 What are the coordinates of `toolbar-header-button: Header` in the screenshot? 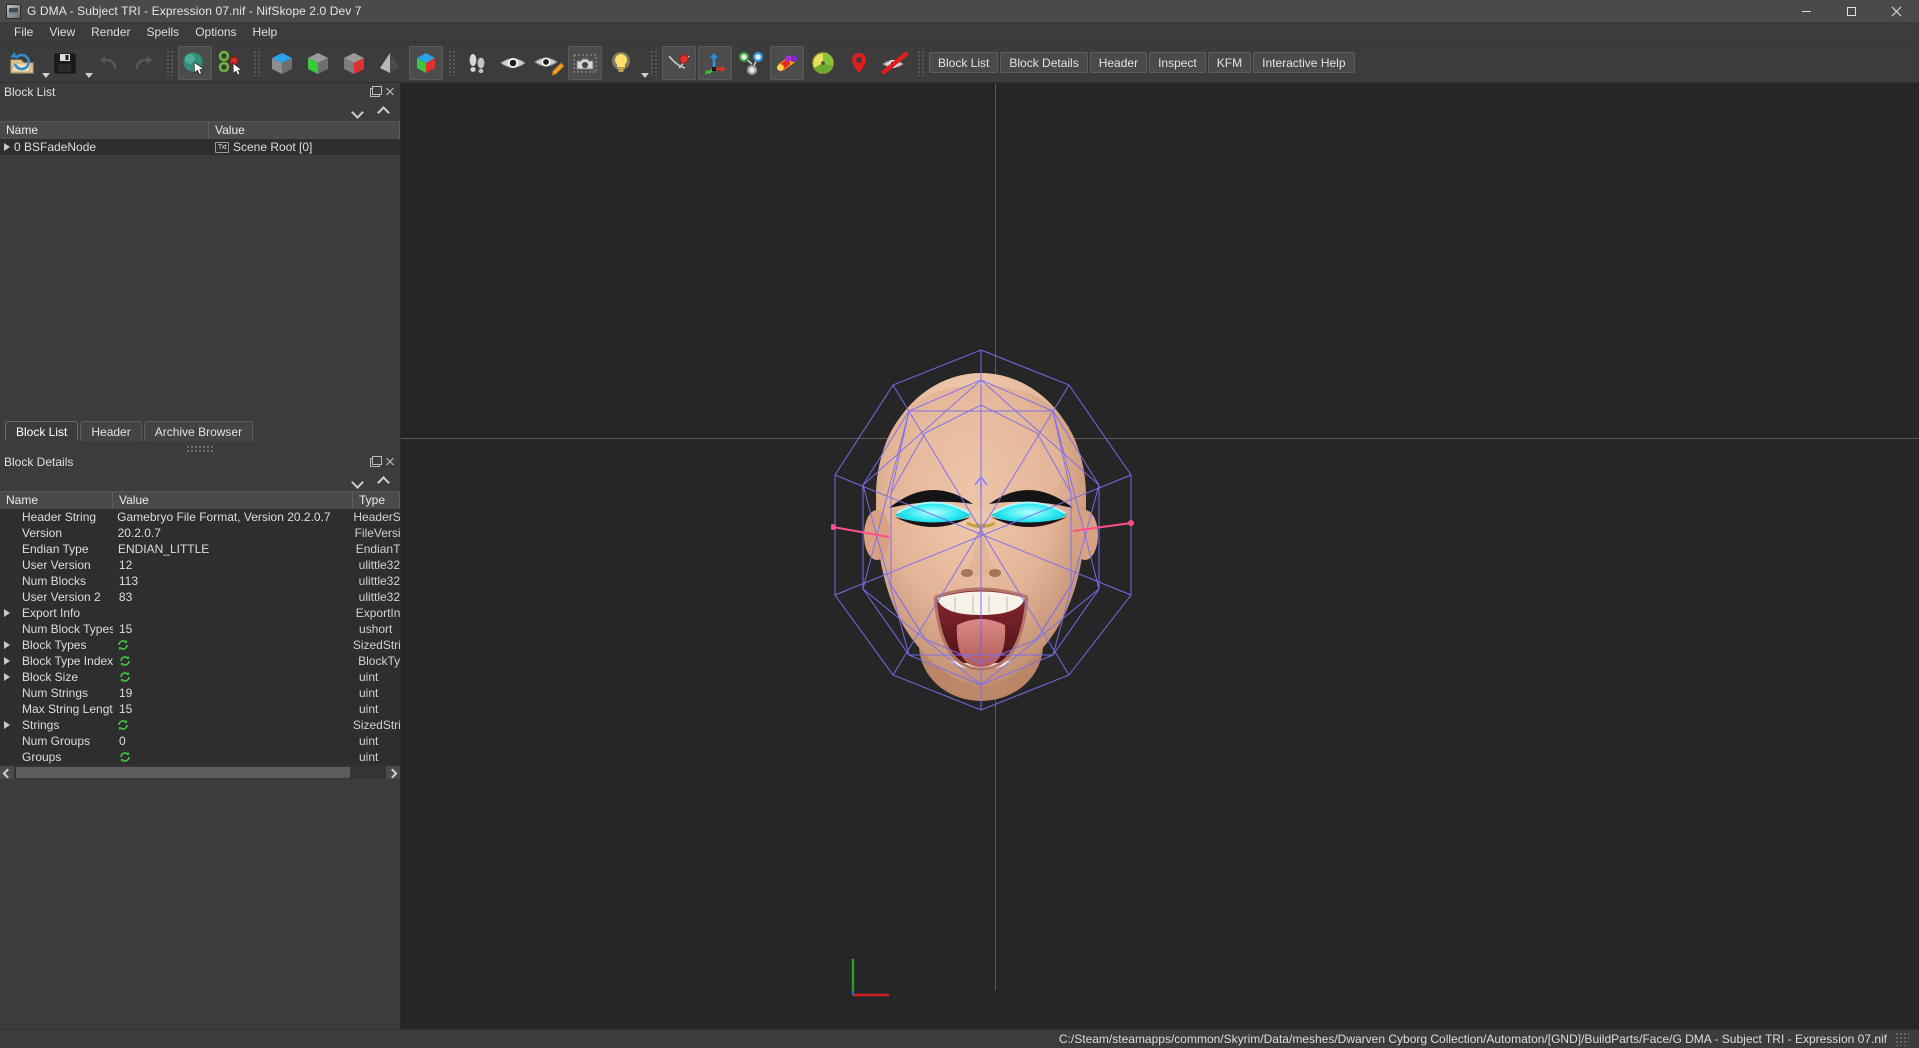 It's located at (1118, 62).